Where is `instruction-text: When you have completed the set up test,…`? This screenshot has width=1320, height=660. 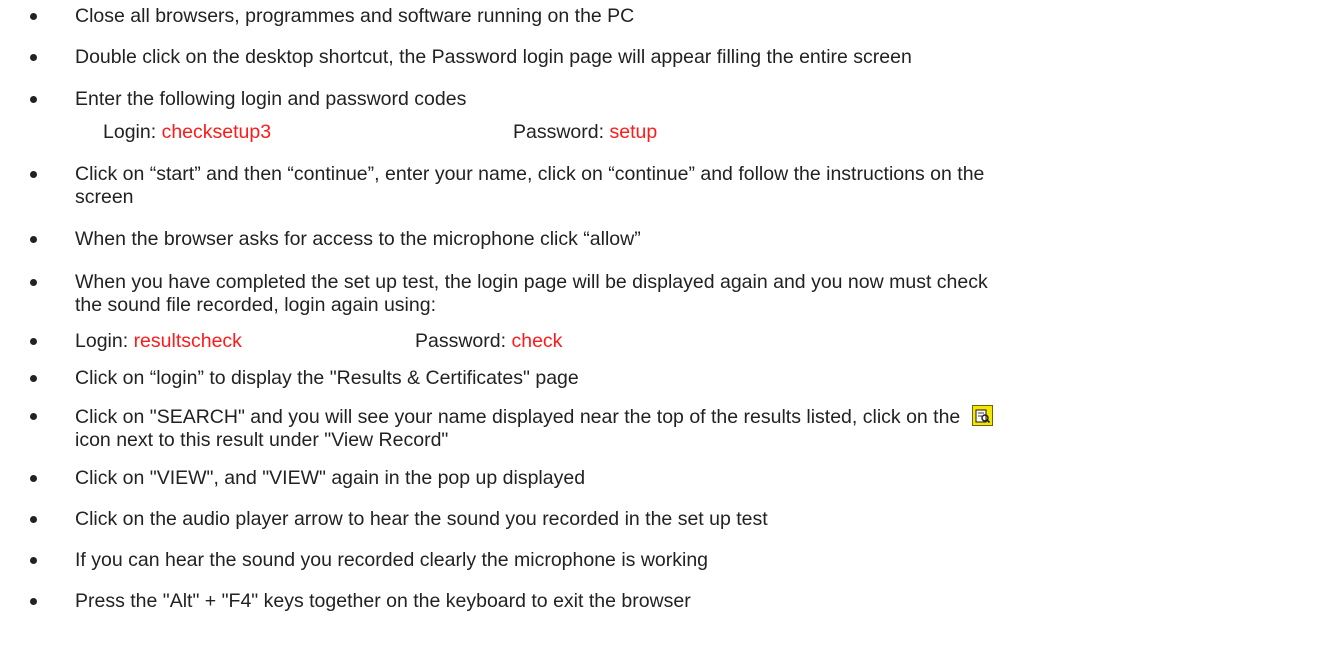 instruction-text: When you have completed the set up test,… is located at coordinates (531, 282).